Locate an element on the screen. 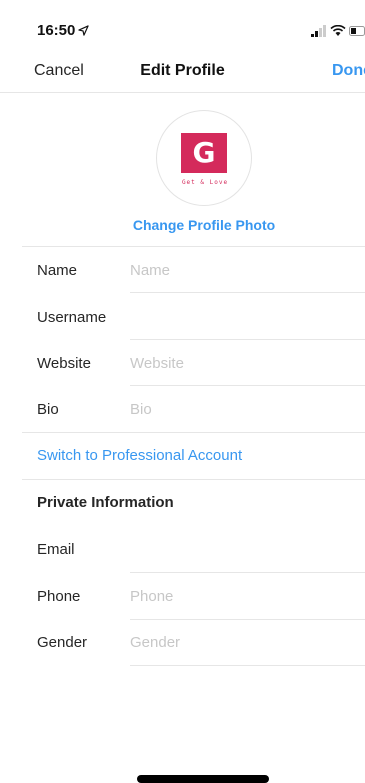 The height and width of the screenshot is (783, 365). status-bar: 16:50 is located at coordinates (182, 28).